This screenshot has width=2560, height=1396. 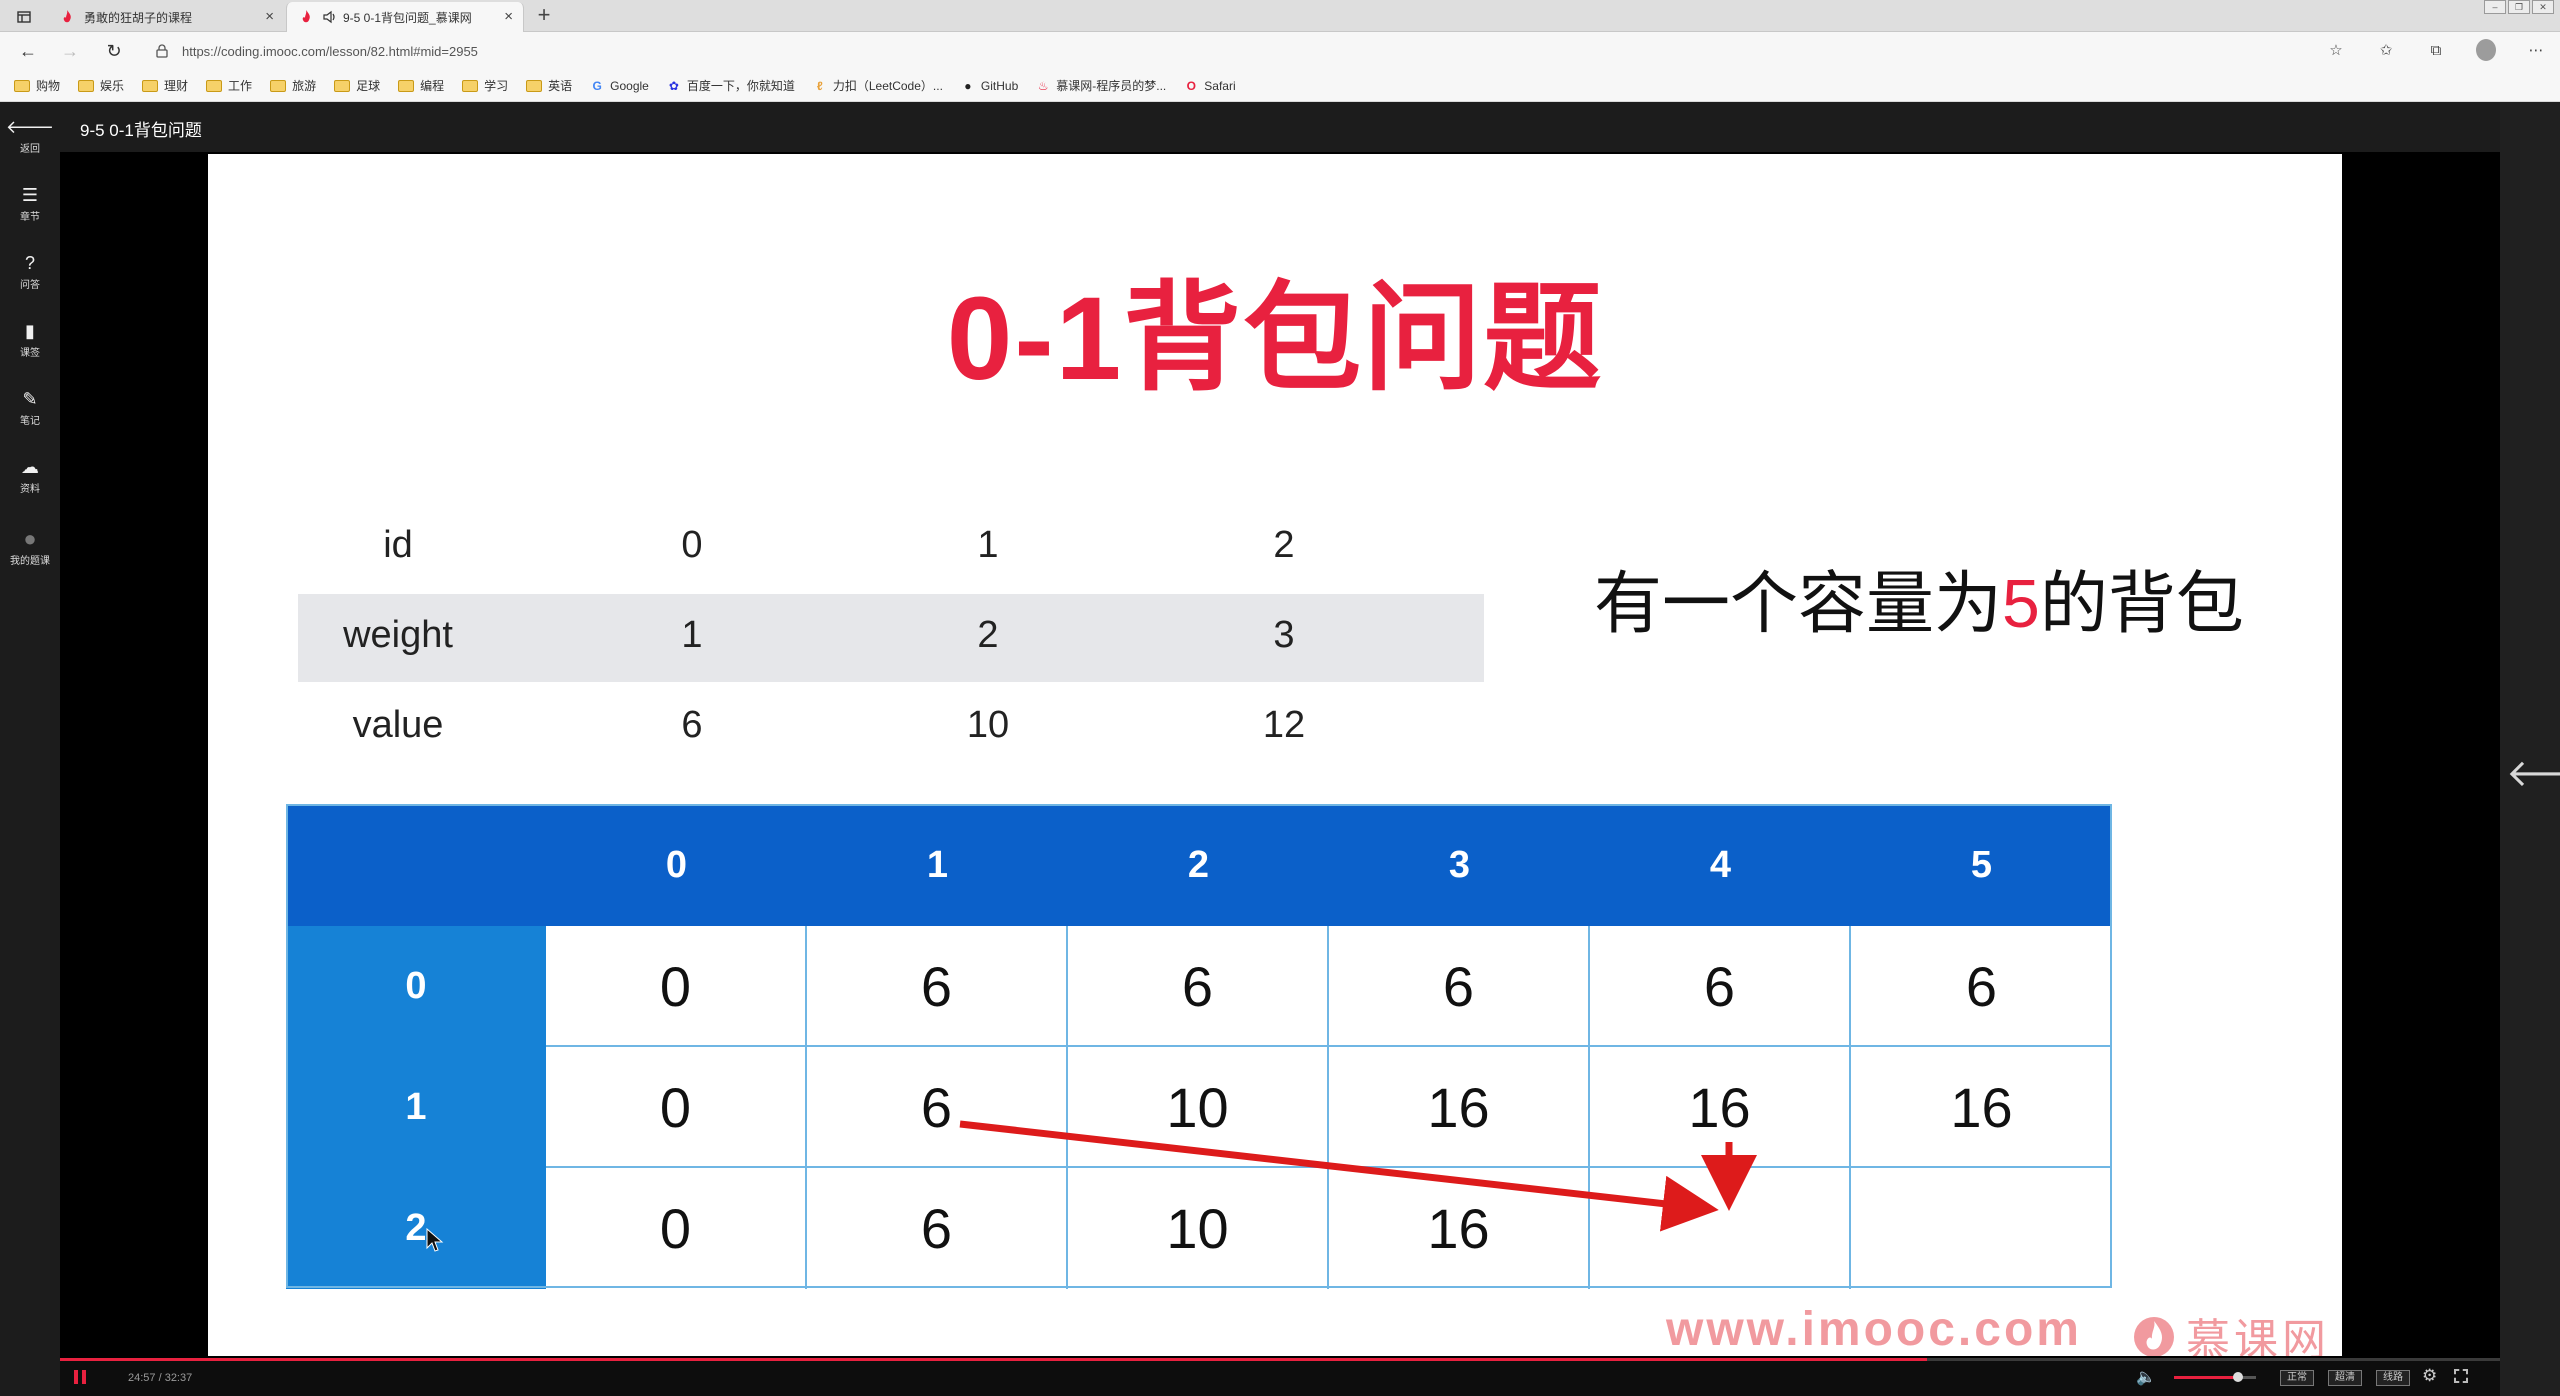 What do you see at coordinates (968, 85) in the screenshot?
I see `github-icon: ●` at bounding box center [968, 85].